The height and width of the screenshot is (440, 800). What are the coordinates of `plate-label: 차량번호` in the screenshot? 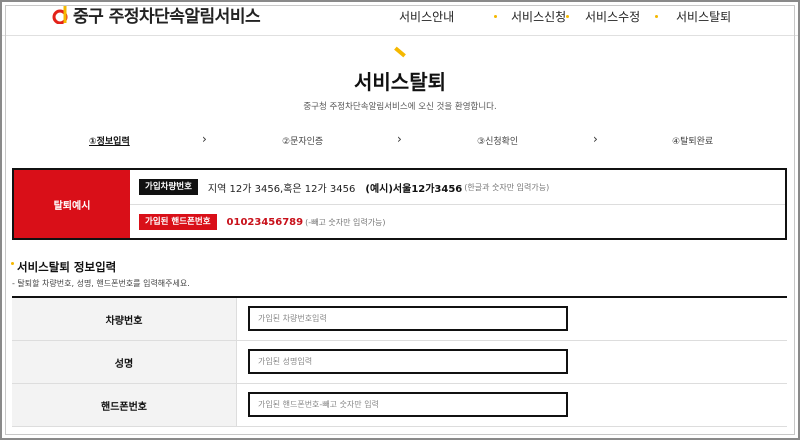 It's located at (124, 319).